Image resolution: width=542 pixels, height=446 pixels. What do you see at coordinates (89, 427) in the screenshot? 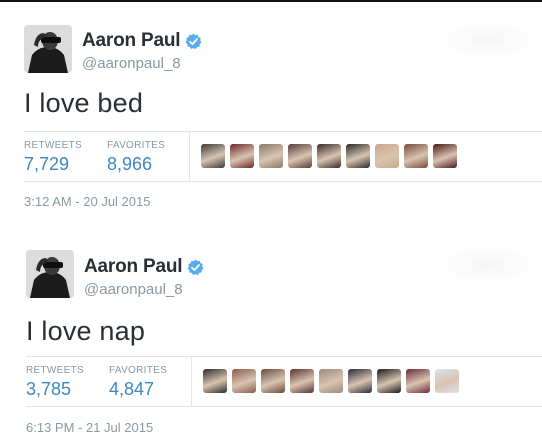
I see `tweet-timestamp: 6:13 PM - 21 Jul 2015` at bounding box center [89, 427].